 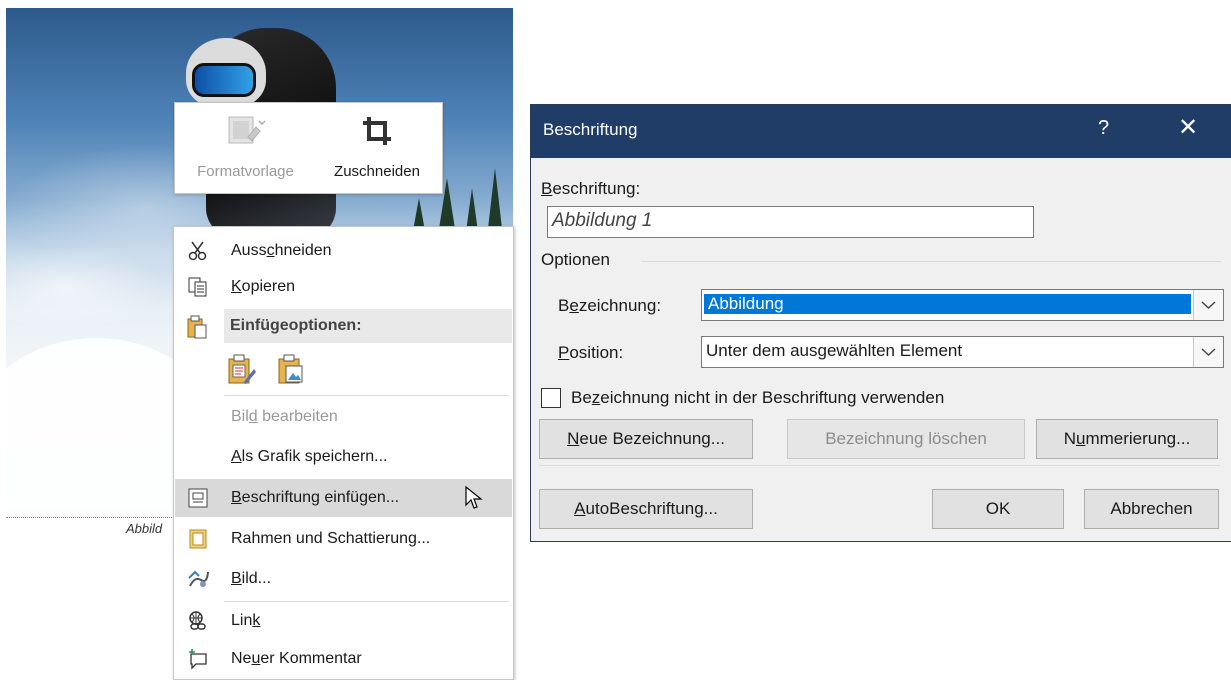 I want to click on caption-label: Beschriftung:, so click(x=591, y=188).